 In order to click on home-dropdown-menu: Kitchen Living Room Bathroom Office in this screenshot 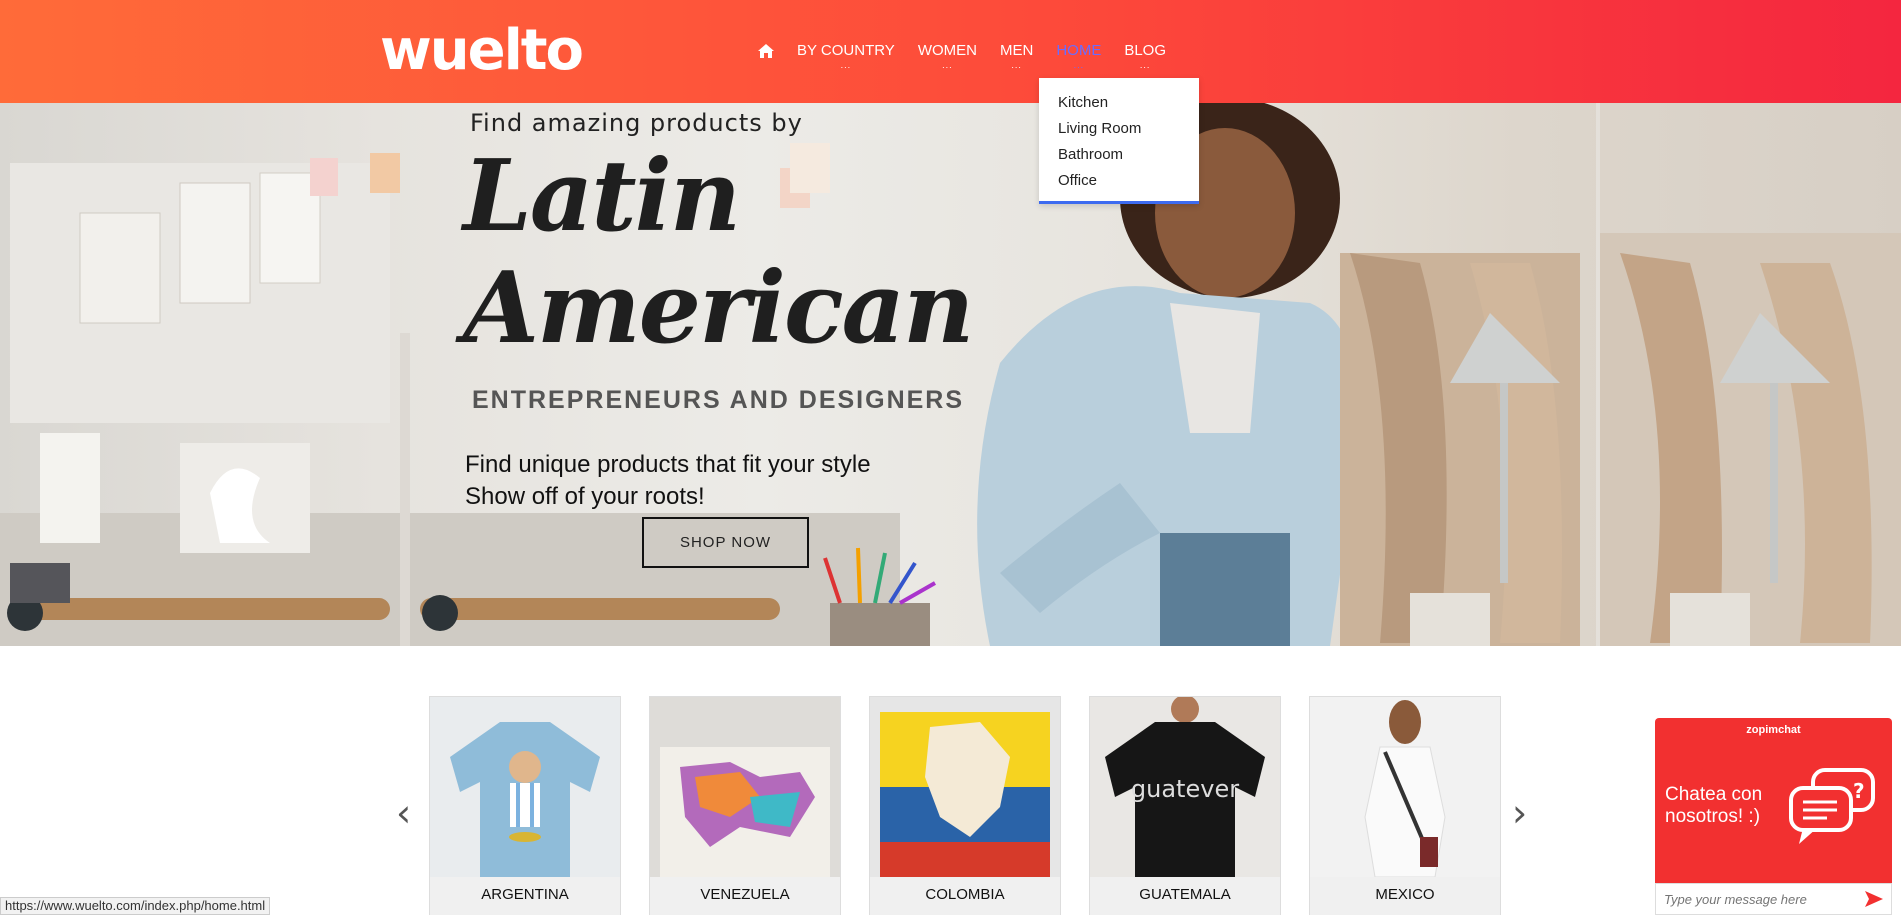, I will do `click(1119, 141)`.